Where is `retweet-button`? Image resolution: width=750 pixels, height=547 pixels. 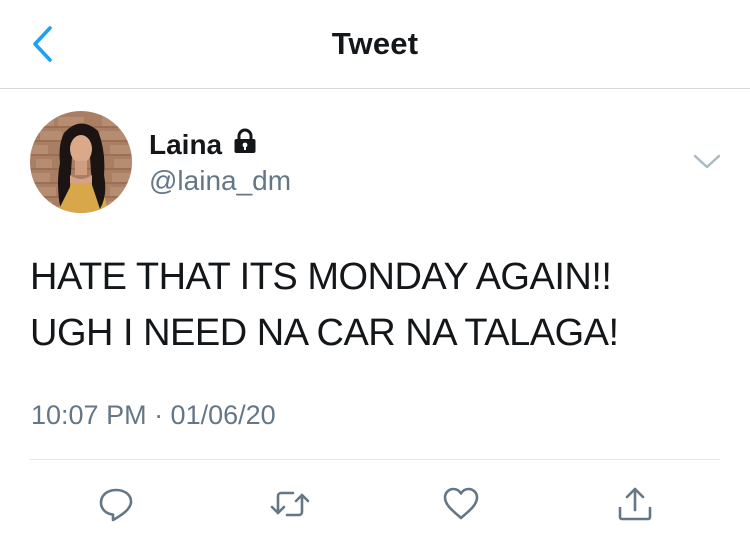
retweet-button is located at coordinates (290, 504).